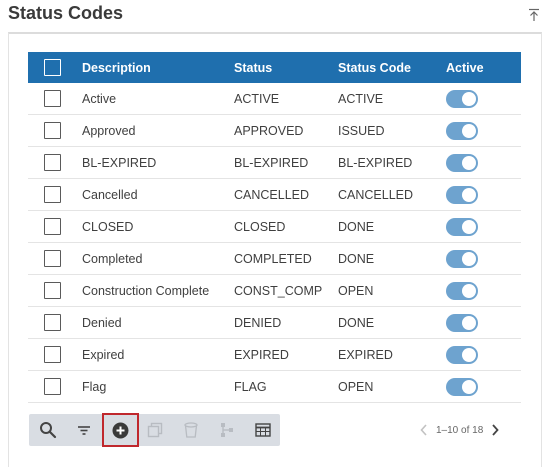 Image resolution: width=542 pixels, height=467 pixels. Describe the element at coordinates (483, 68) in the screenshot. I see `column-header-active: Active` at that location.